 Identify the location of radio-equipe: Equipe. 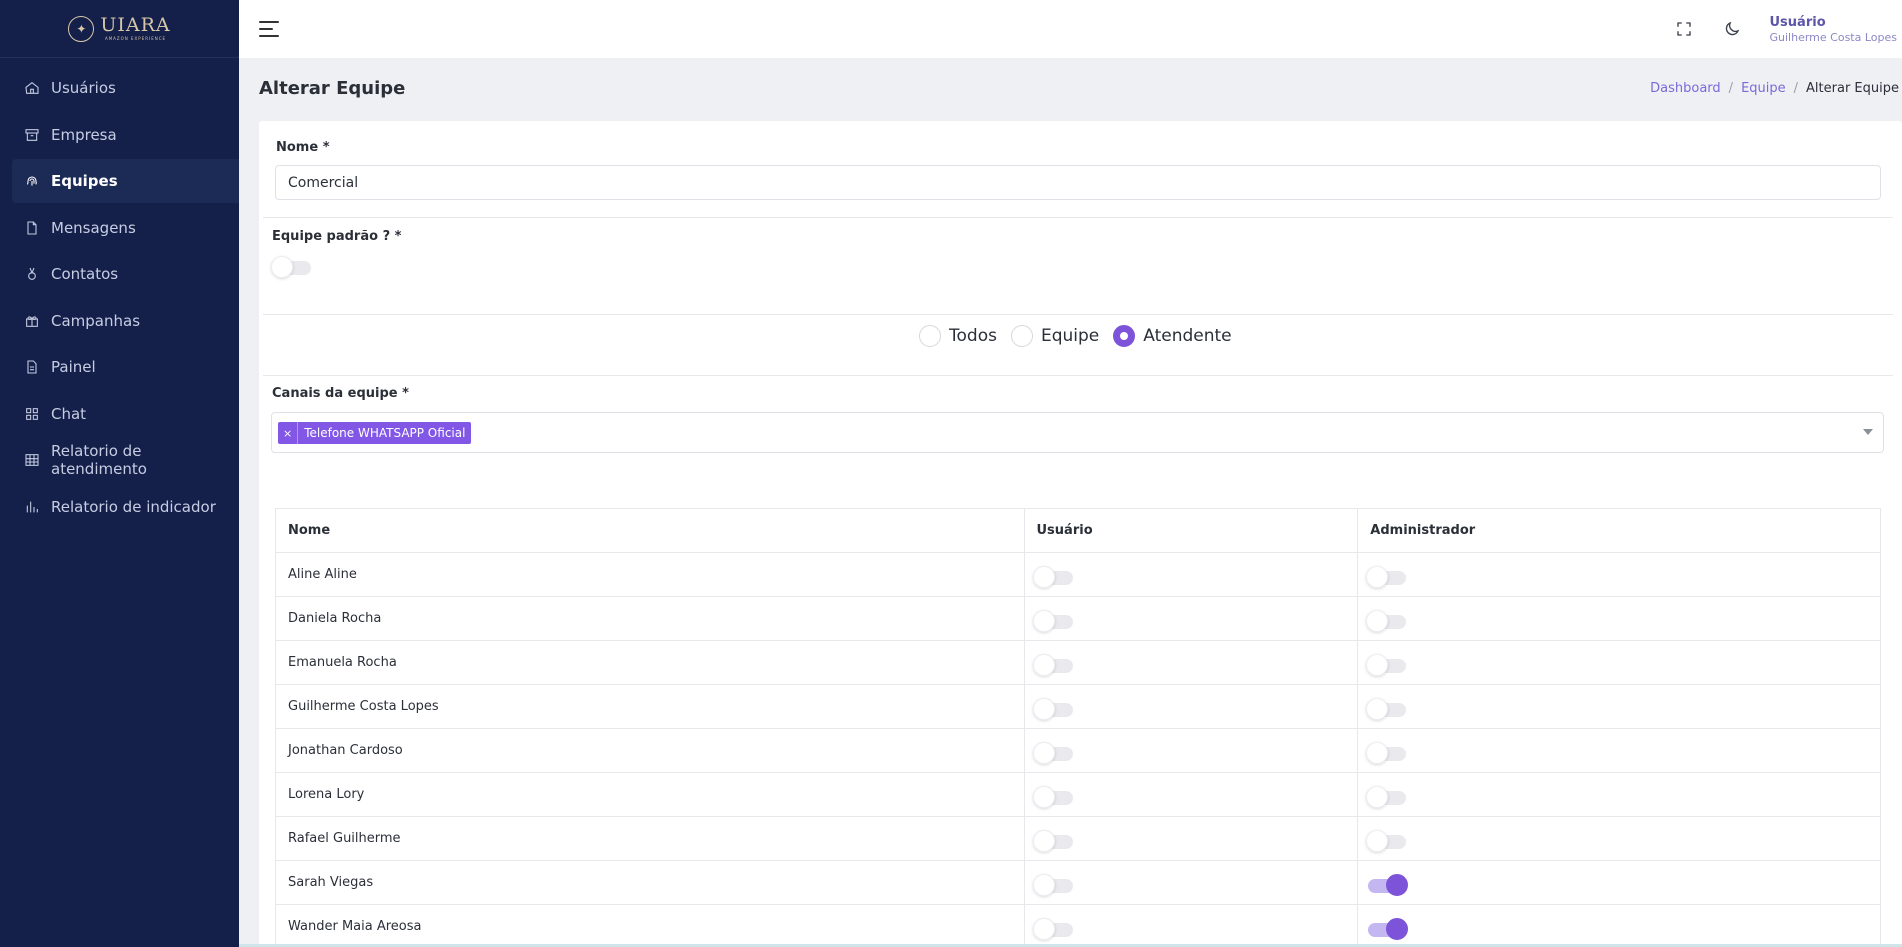
(1055, 336).